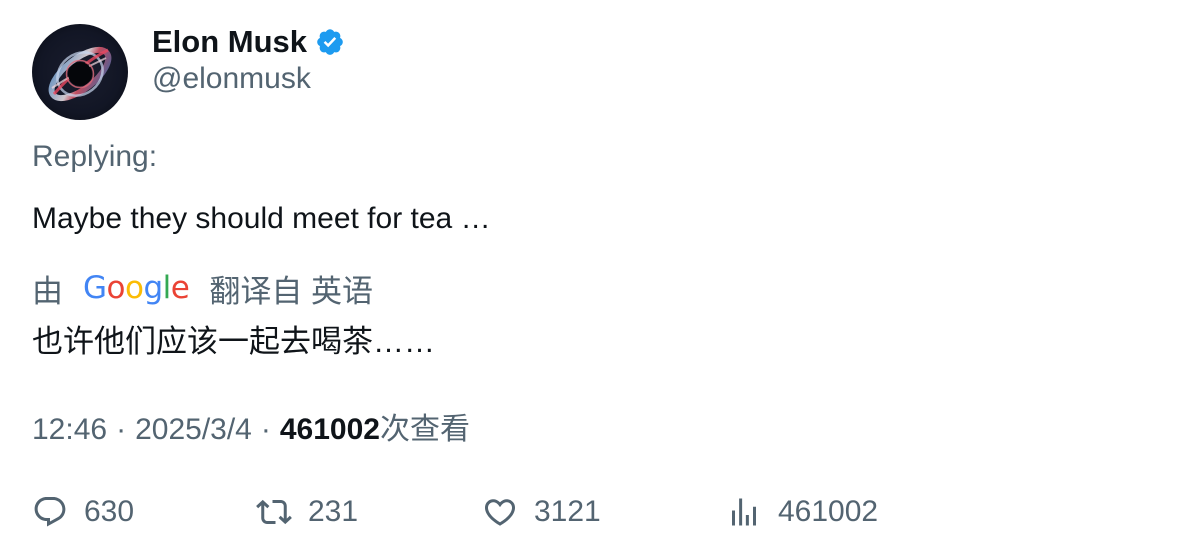 The height and width of the screenshot is (558, 1196). I want to click on tweet-time: 12:46, so click(69, 430).